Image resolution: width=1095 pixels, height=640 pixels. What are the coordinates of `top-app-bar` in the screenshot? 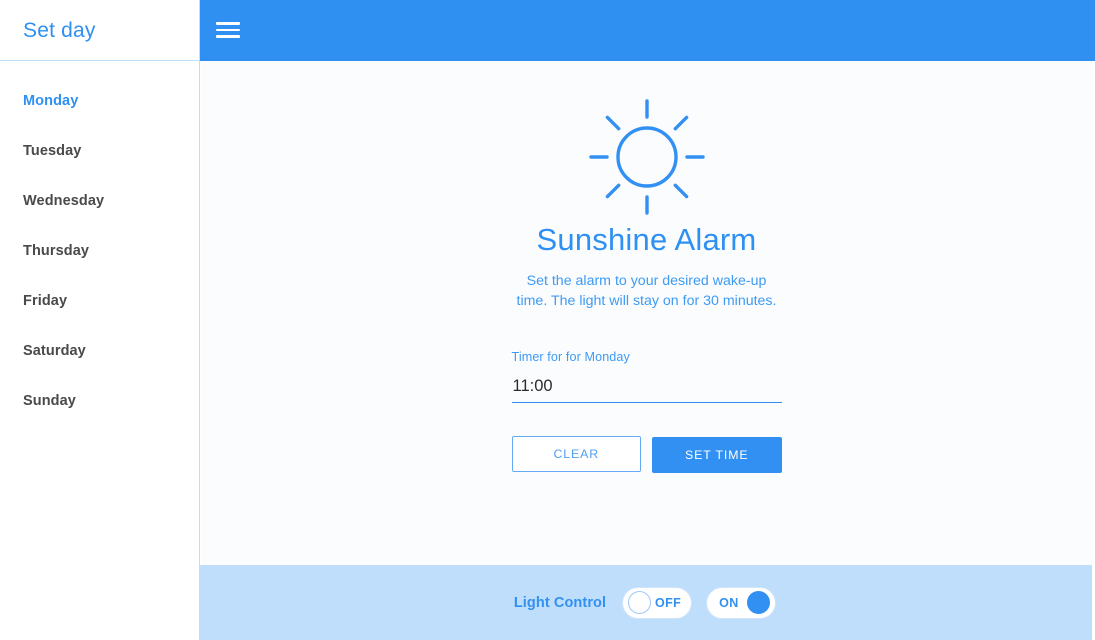 It's located at (647, 30).